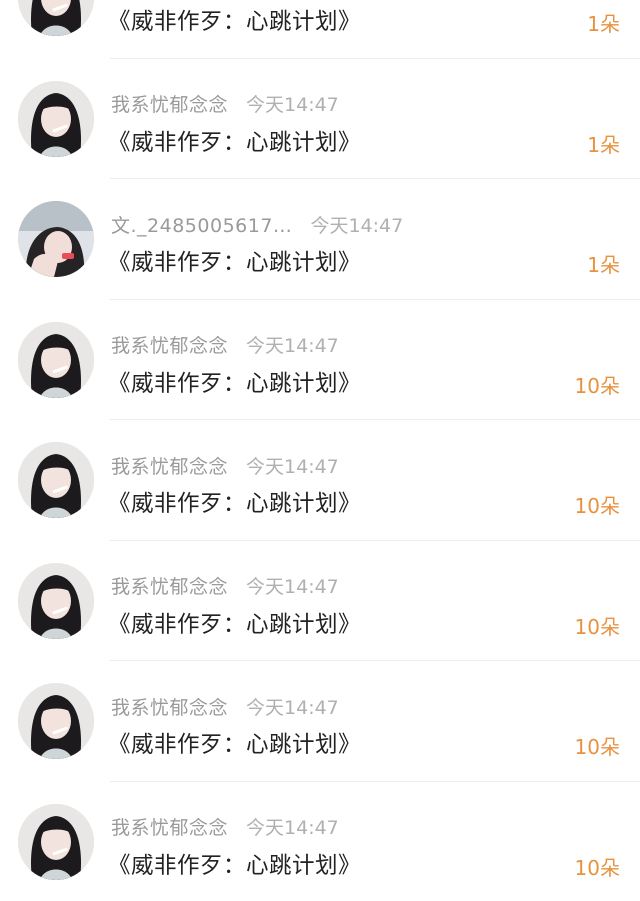  I want to click on list-item: 《威非作歹：心跳计划》 1朵, so click(320, 29).